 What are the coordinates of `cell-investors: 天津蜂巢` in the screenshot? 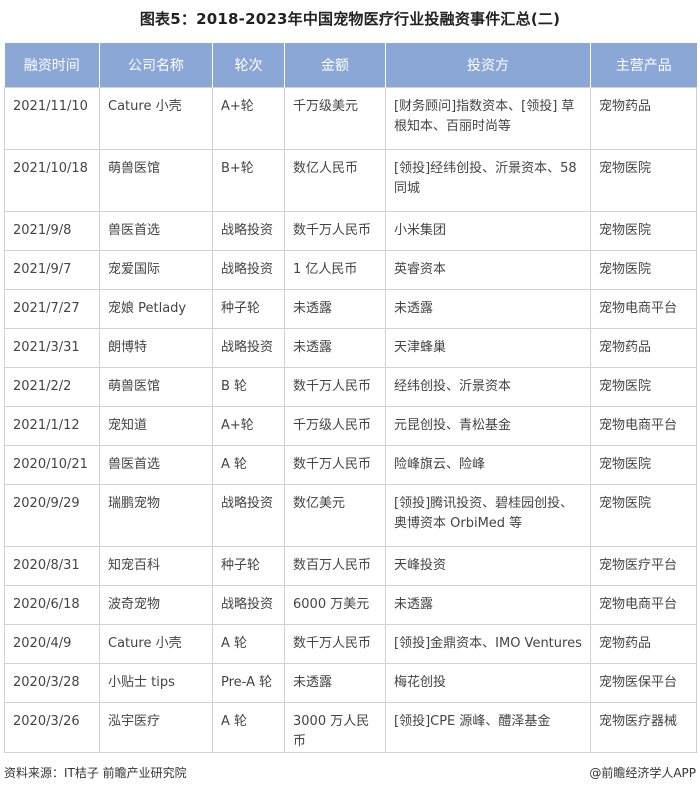 It's located at (488, 348).